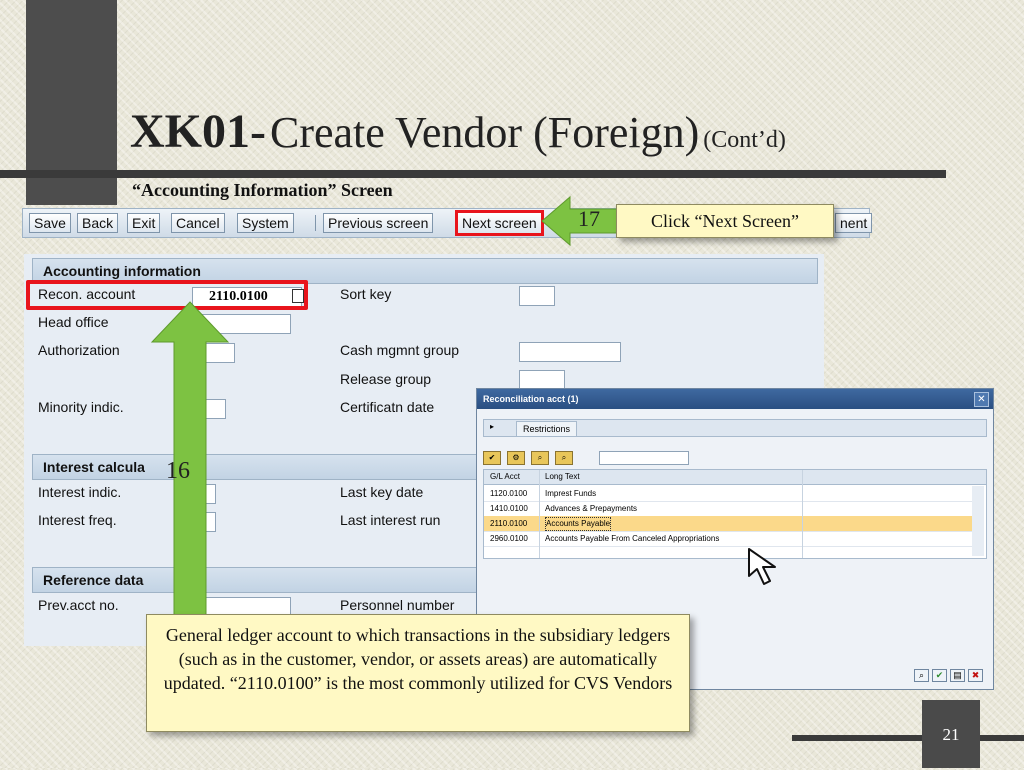 The image size is (1024, 770). Describe the element at coordinates (729, 494) in the screenshot. I see `table-row: 1120.0100 Imprest Funds` at that location.